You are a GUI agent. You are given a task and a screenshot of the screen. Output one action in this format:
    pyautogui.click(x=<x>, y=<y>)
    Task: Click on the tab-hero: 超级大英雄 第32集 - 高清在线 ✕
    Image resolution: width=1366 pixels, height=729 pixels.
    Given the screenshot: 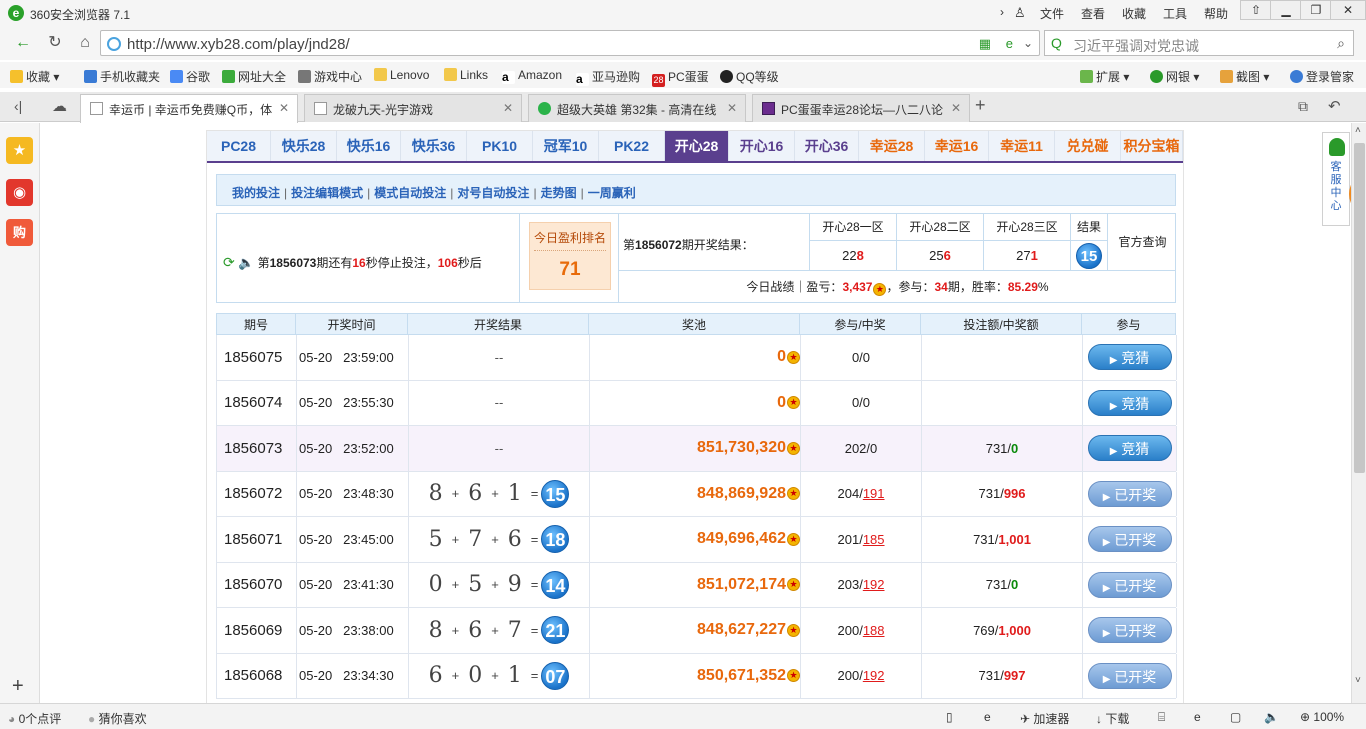 What is the action you would take?
    pyautogui.click(x=637, y=108)
    